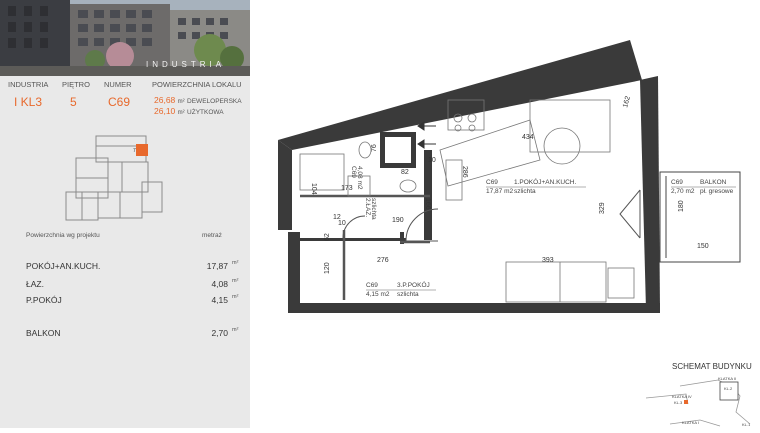 This screenshot has height=433, width=760. Describe the element at coordinates (181, 102) in the screenshot. I see `developer-area-unit: m²` at that location.